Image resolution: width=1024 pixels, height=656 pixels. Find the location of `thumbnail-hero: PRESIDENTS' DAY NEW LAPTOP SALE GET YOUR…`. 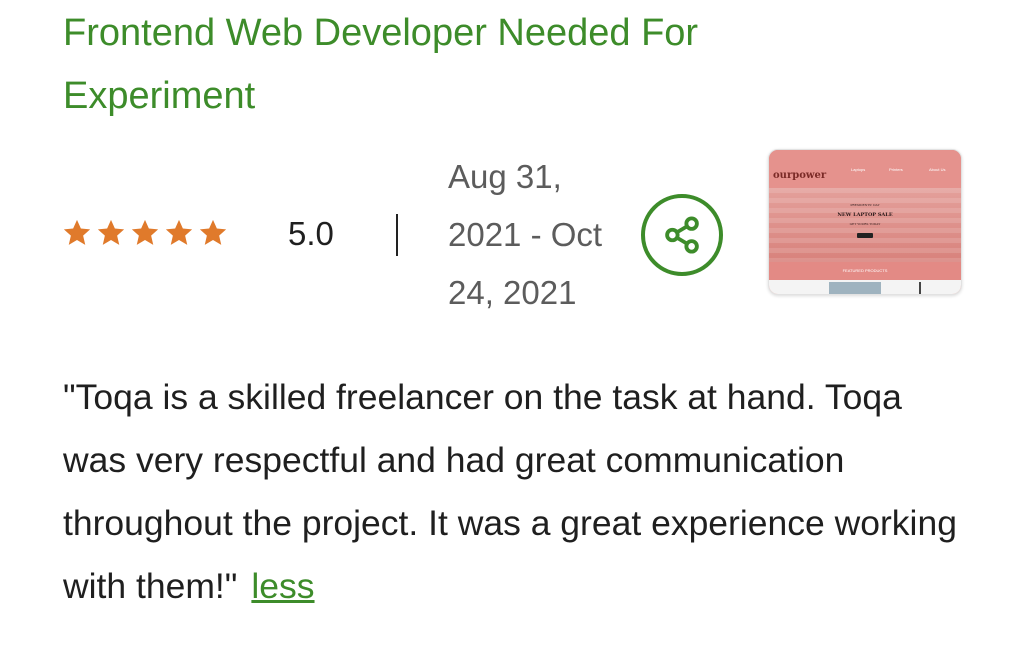

thumbnail-hero: PRESIDENTS' DAY NEW LAPTOP SALE GET YOUR… is located at coordinates (865, 225).